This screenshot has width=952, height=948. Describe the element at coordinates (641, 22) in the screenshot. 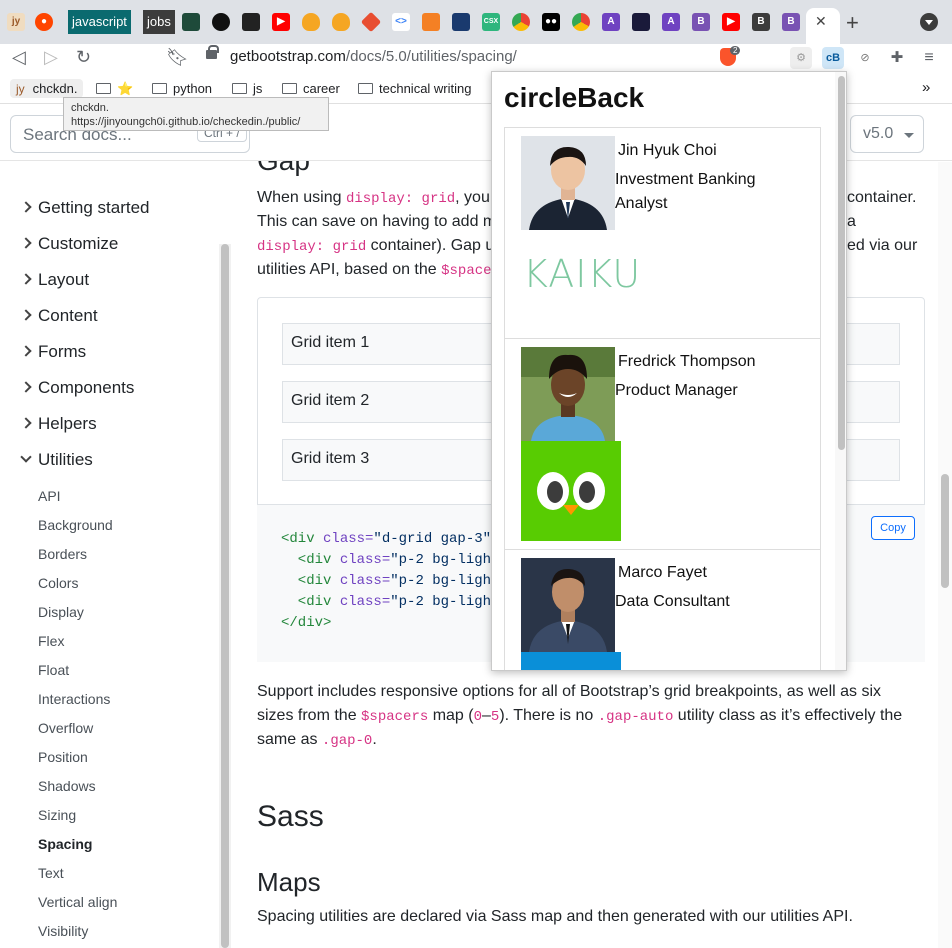

I see `tab-icon-bars` at that location.